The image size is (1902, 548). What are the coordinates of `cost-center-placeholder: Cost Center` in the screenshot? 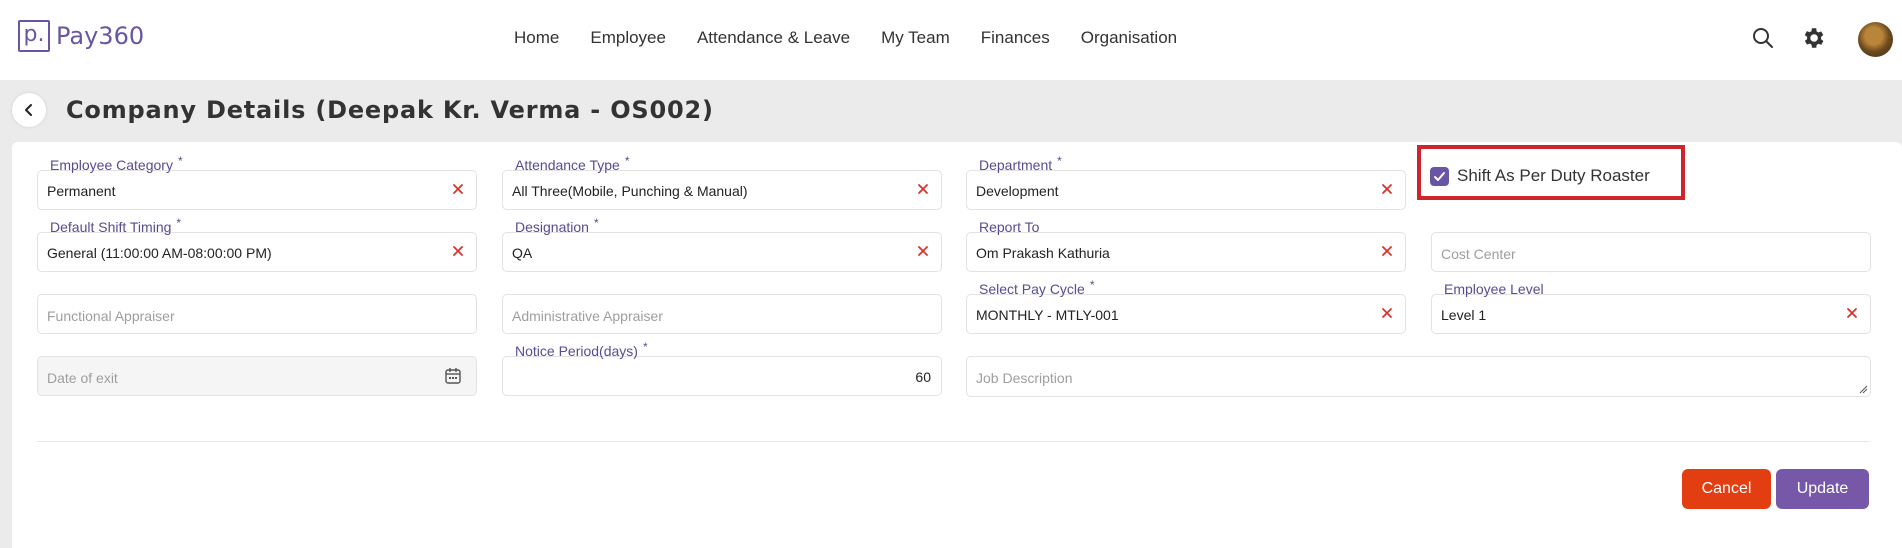 It's located at (1478, 254).